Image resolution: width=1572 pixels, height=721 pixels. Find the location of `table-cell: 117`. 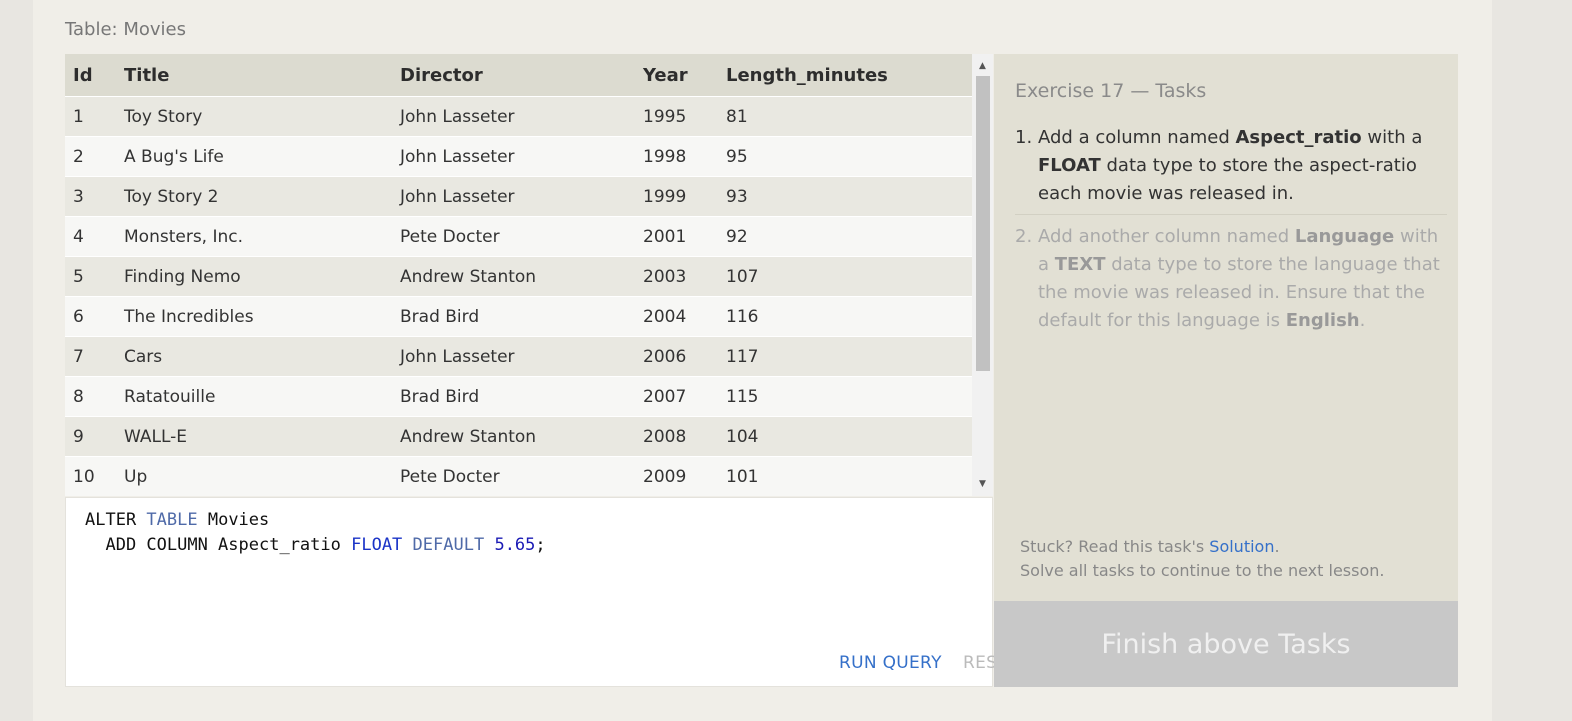

table-cell: 117 is located at coordinates (845, 356).